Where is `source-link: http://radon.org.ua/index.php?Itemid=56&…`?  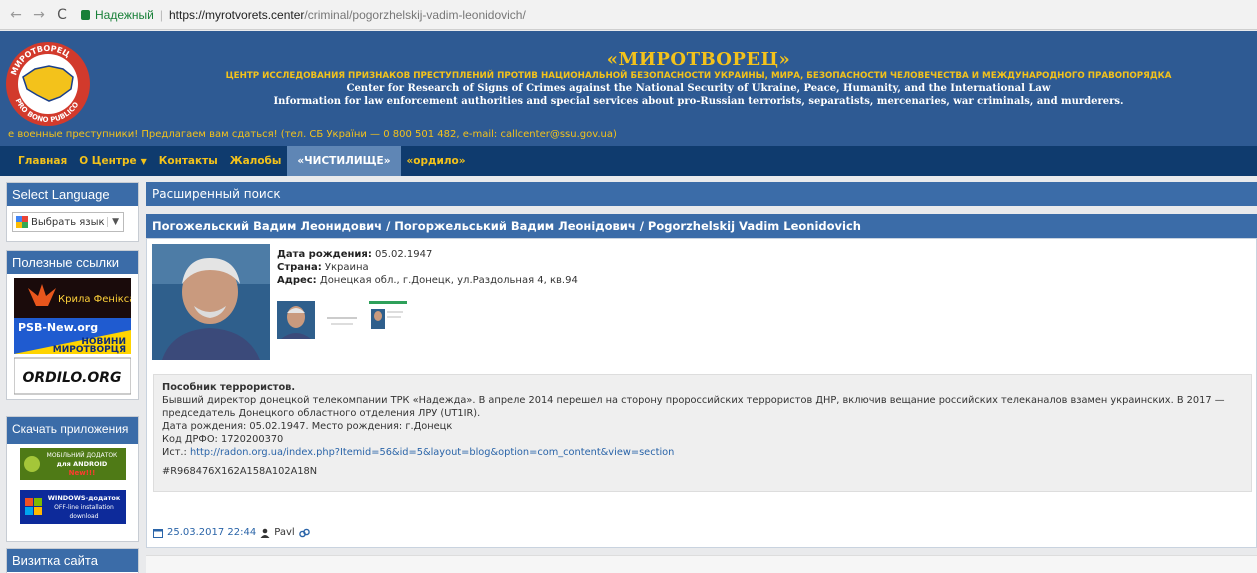
source-link: http://radon.org.ua/index.php?Itemid=56&… is located at coordinates (432, 452).